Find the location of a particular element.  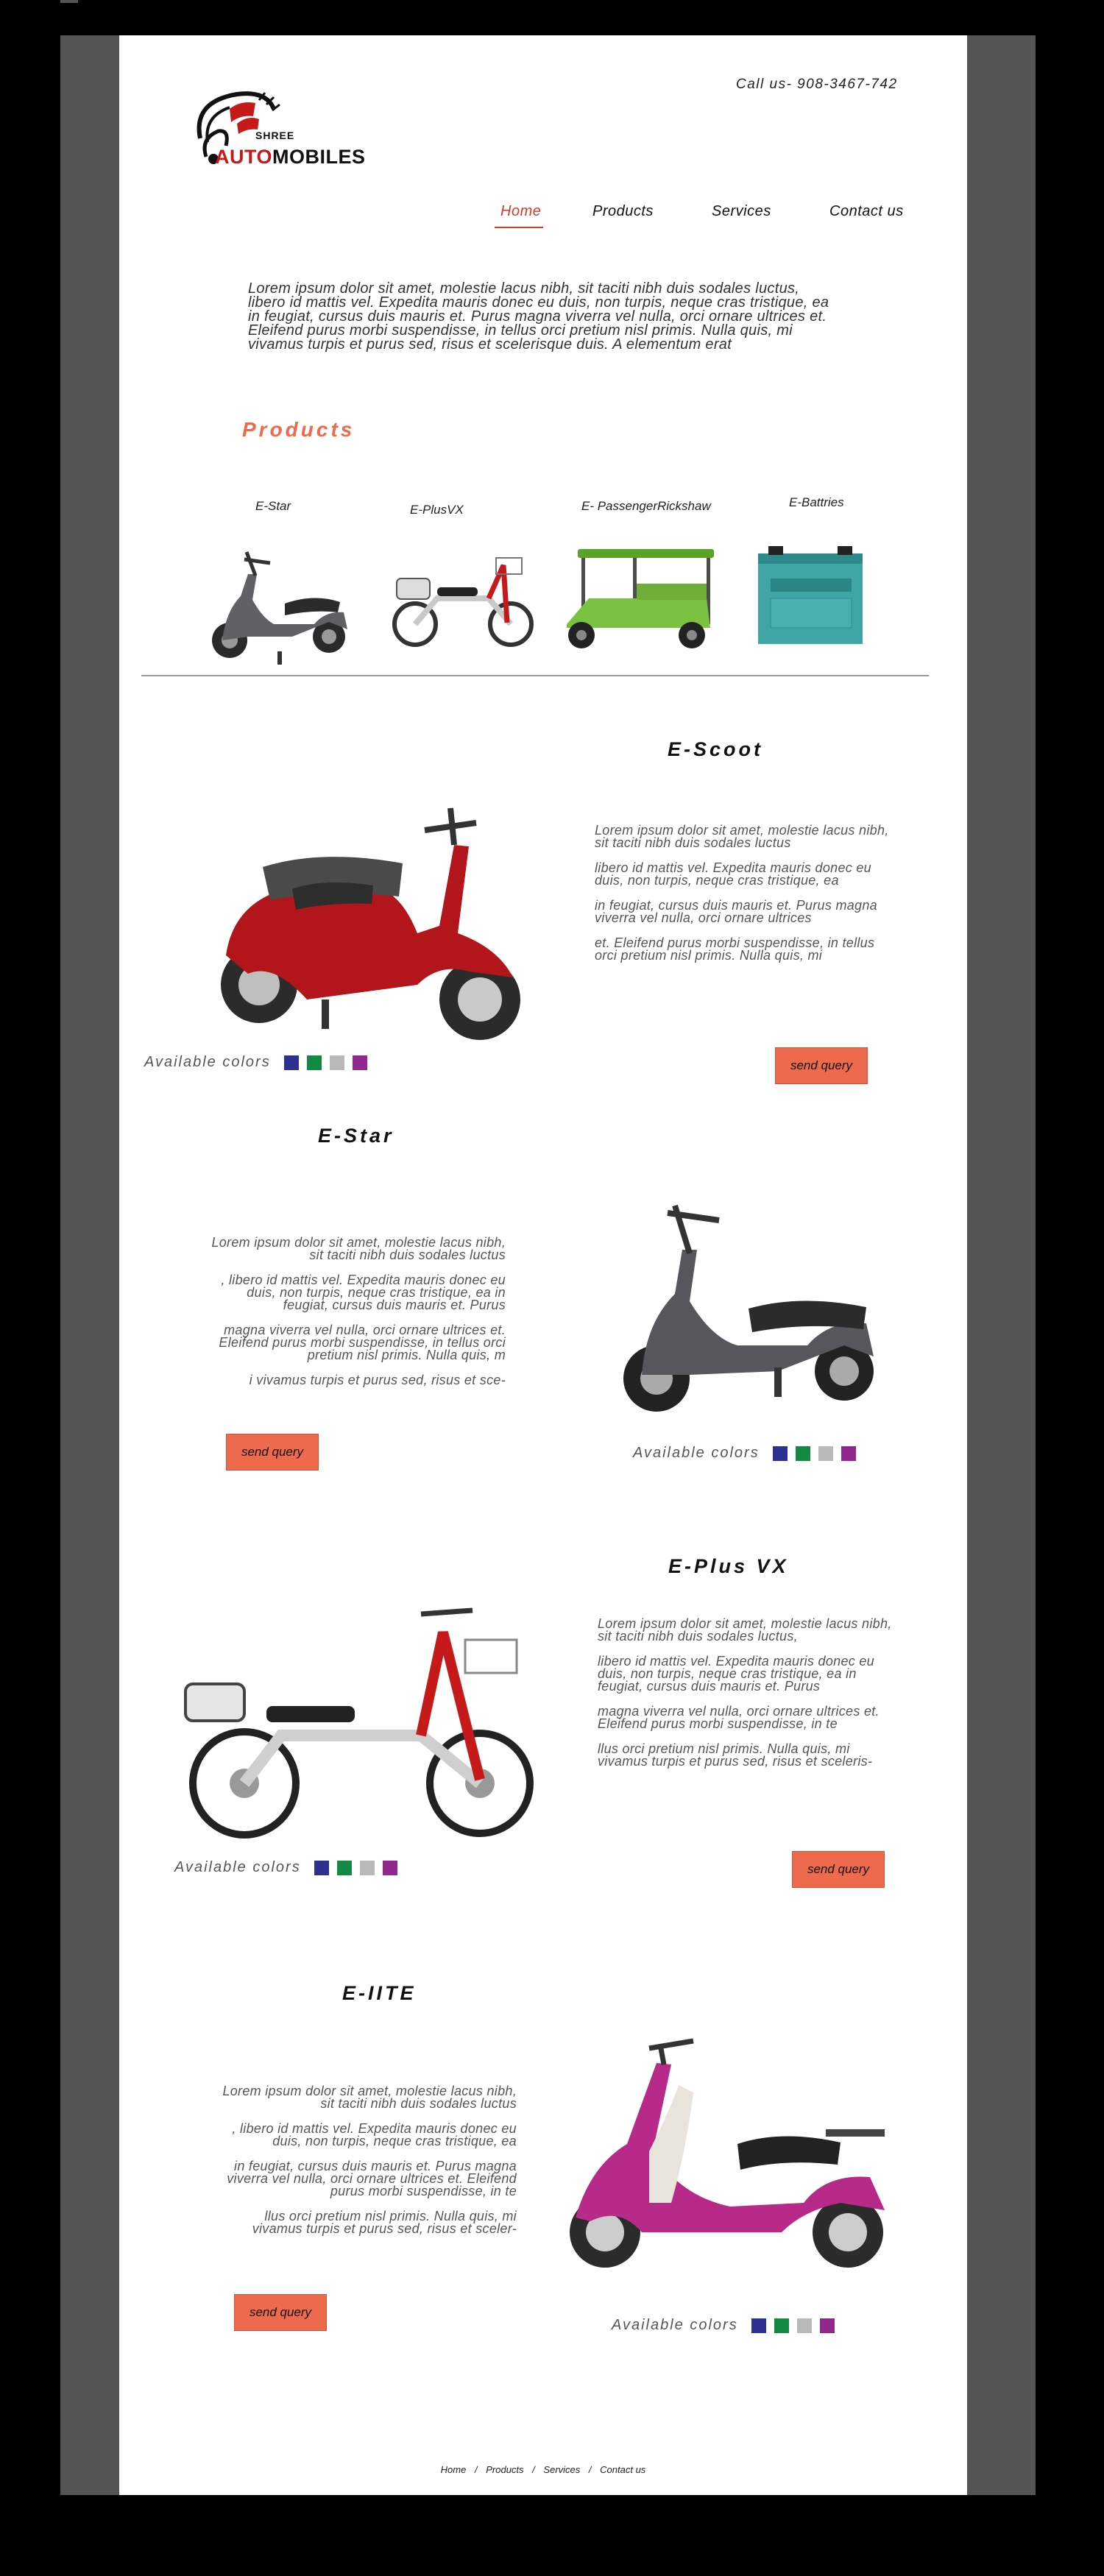

eiite-title: E-IITE is located at coordinates (379, 1993).